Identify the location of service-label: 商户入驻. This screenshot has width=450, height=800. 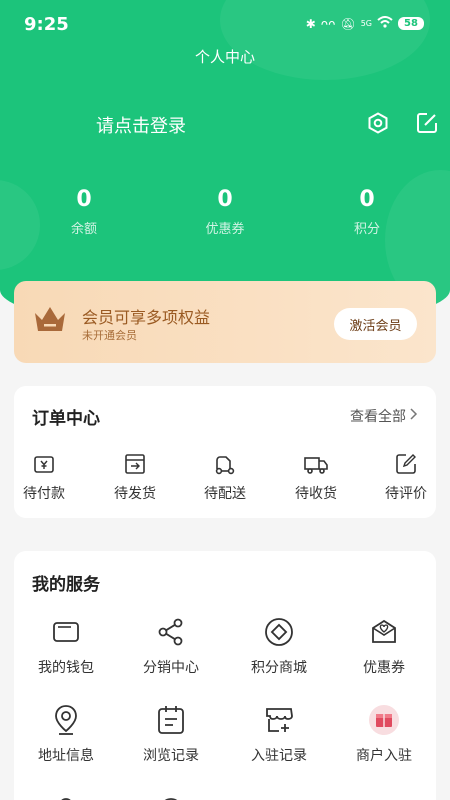
(384, 756).